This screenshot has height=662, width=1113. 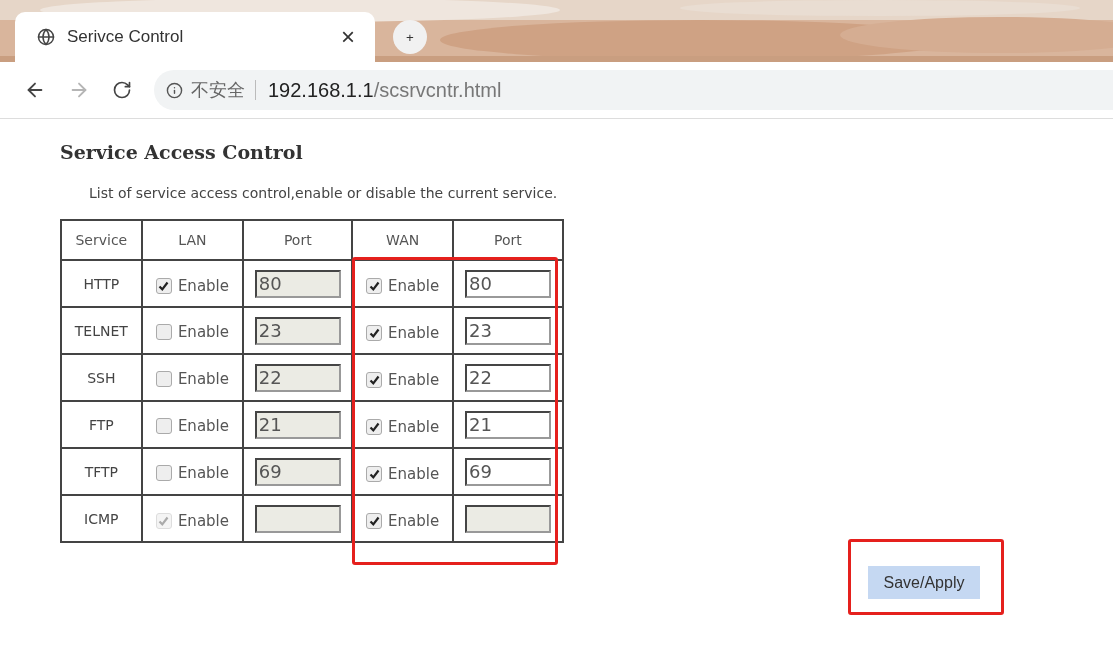 I want to click on reload-button, so click(x=122, y=90).